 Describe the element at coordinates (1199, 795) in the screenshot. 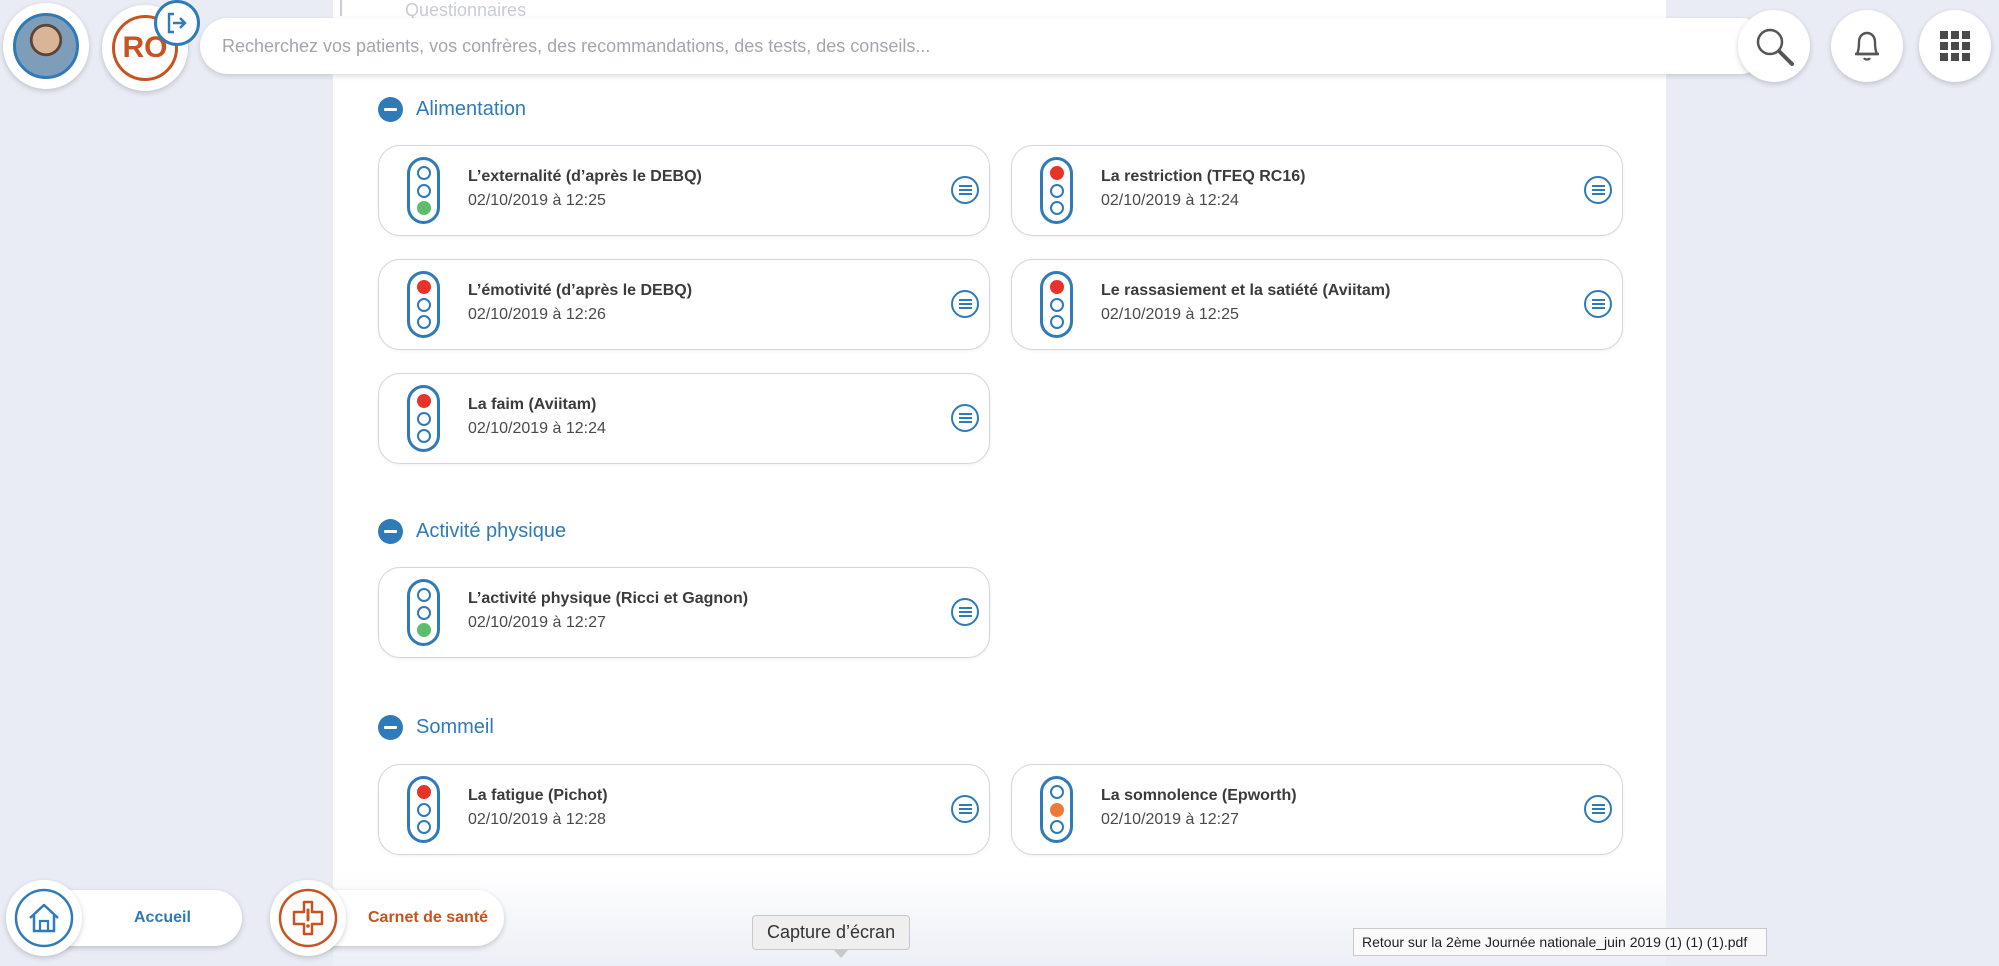

I see `card-title: La somnolence (Epworth)` at that location.